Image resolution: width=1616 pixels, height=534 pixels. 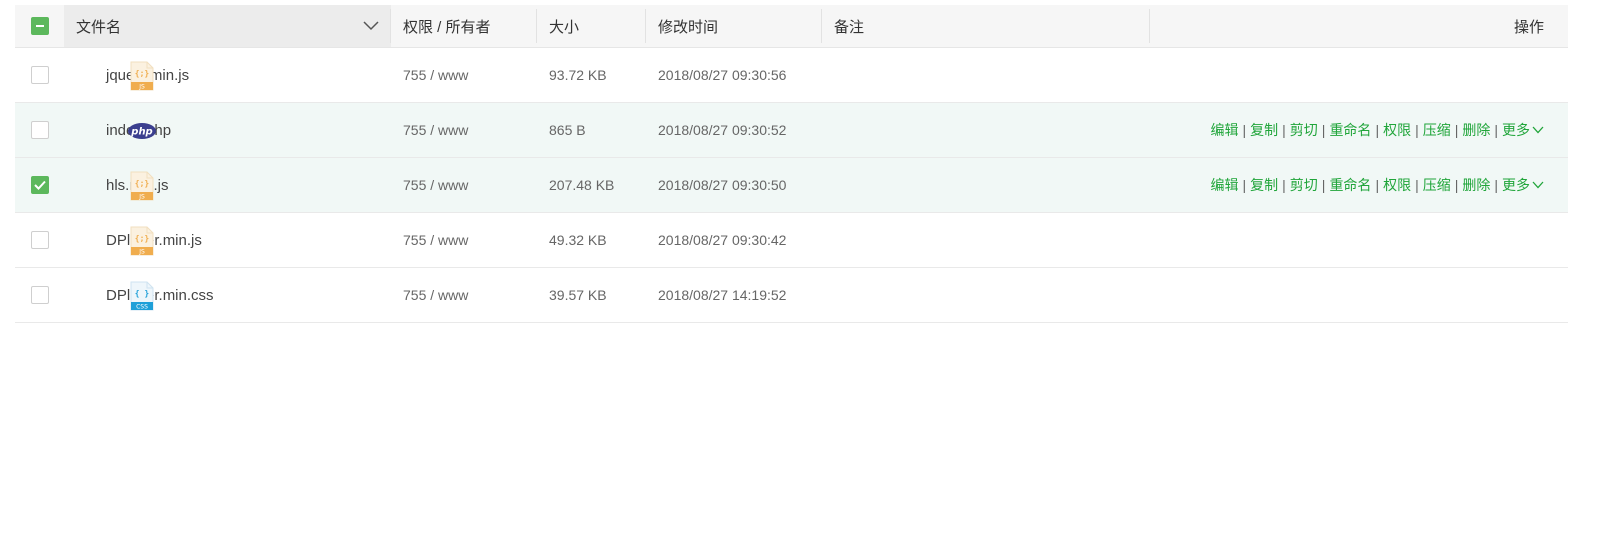 I want to click on row-name-cell: { } CSS DPlayer.min.css, so click(x=227, y=295).